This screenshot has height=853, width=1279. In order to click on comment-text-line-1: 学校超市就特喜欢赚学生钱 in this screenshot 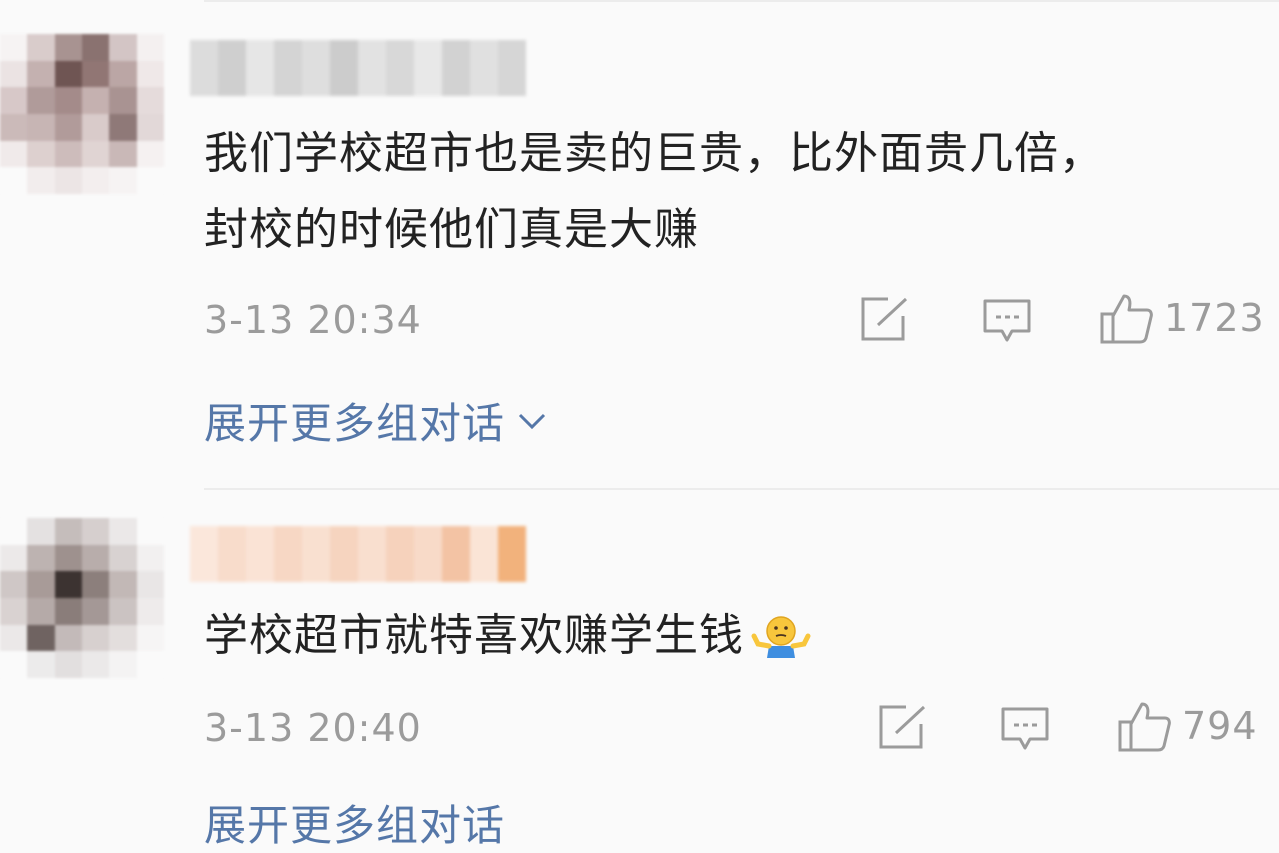, I will do `click(508, 636)`.